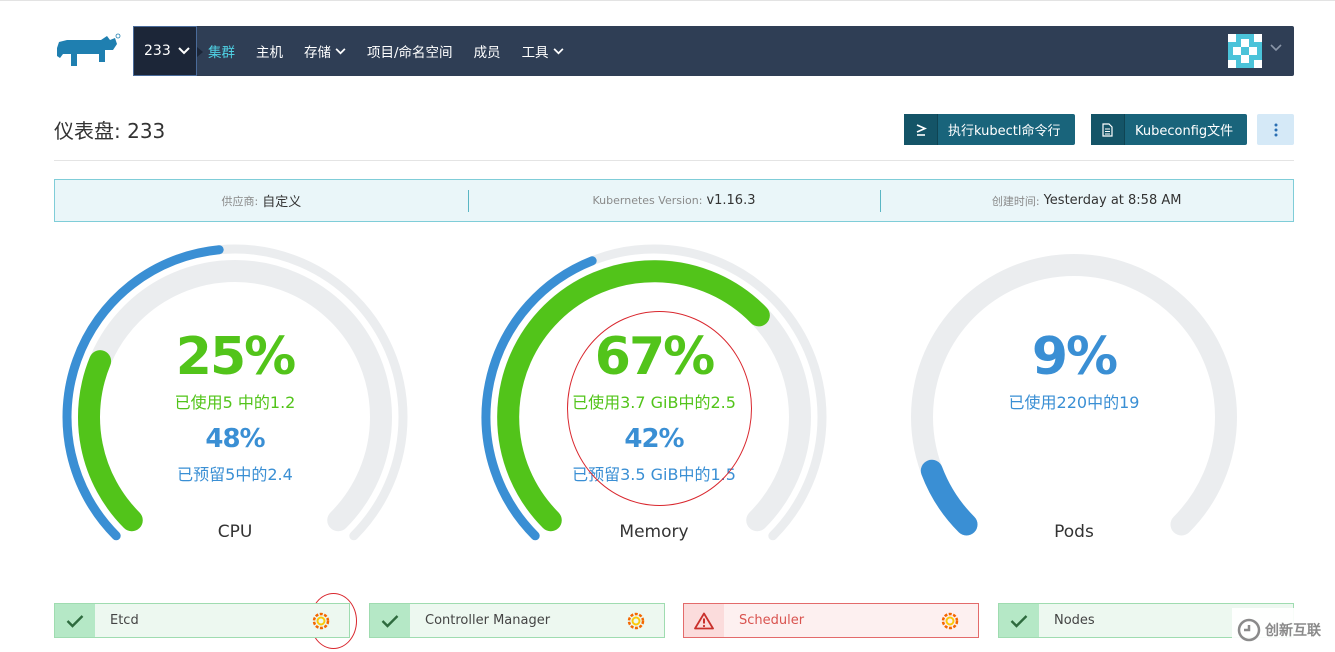 This screenshot has width=1335, height=652. I want to click on pods-gauge: 9% 已使用220中的19 Pods, so click(1074, 397).